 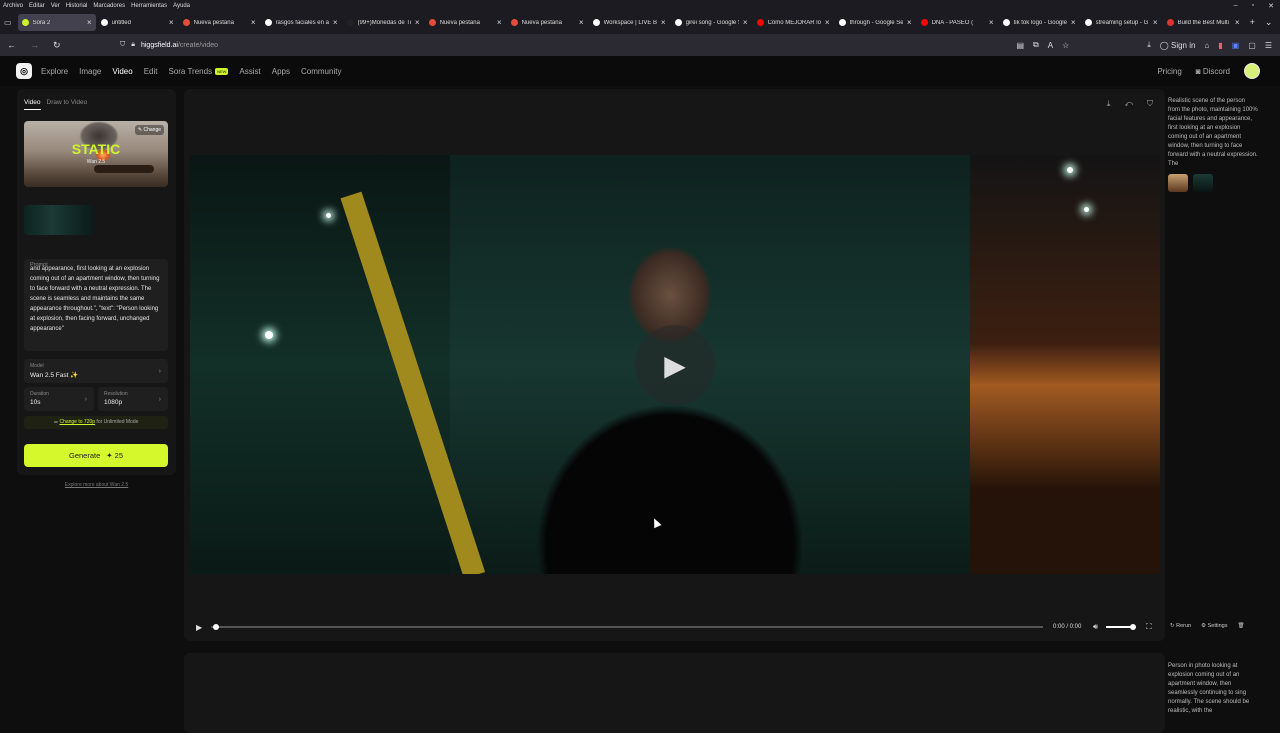 What do you see at coordinates (1121, 22) in the screenshot?
I see `browser-tab: streaming setup - G ×` at bounding box center [1121, 22].